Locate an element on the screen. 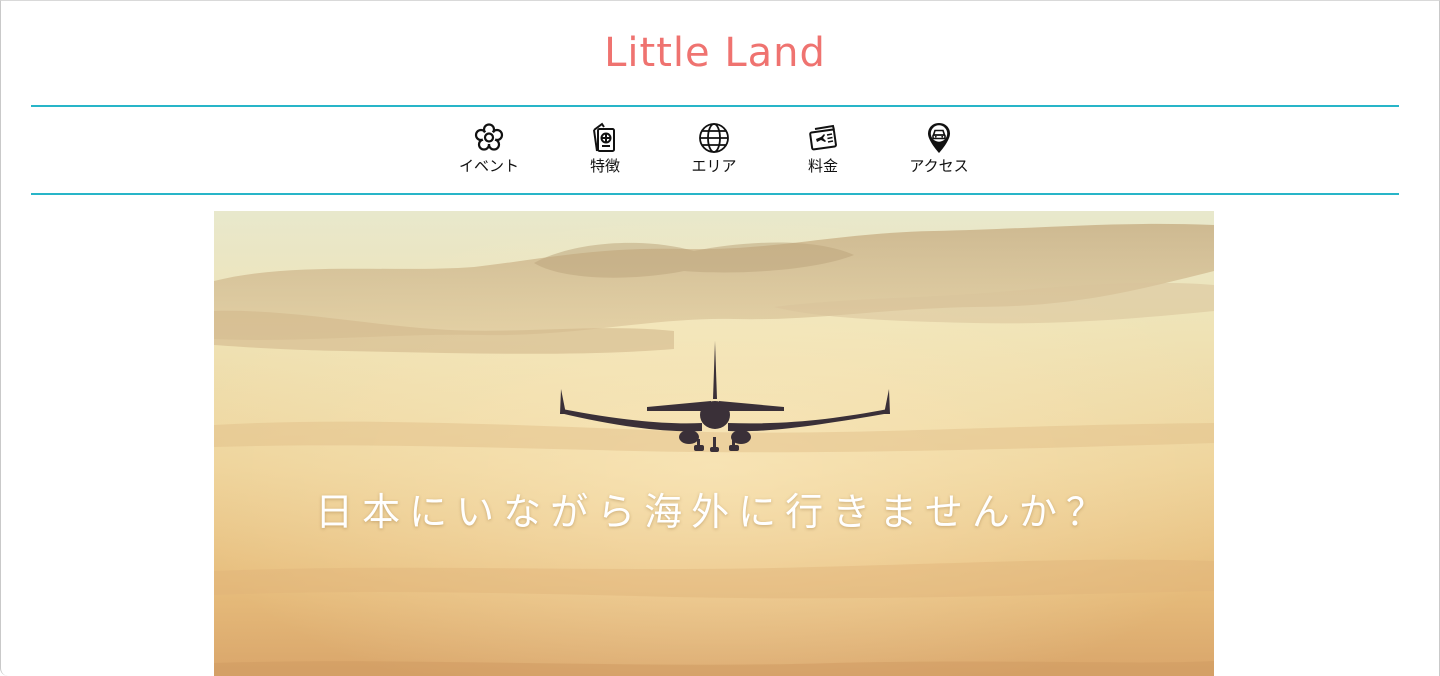 The image size is (1440, 676). flower-icon is located at coordinates (489, 137).